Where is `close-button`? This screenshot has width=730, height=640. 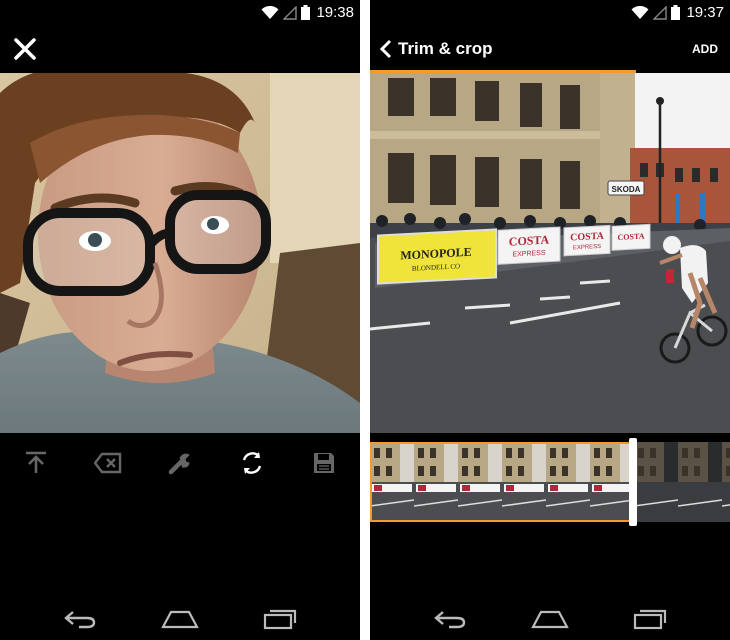 close-button is located at coordinates (25, 49).